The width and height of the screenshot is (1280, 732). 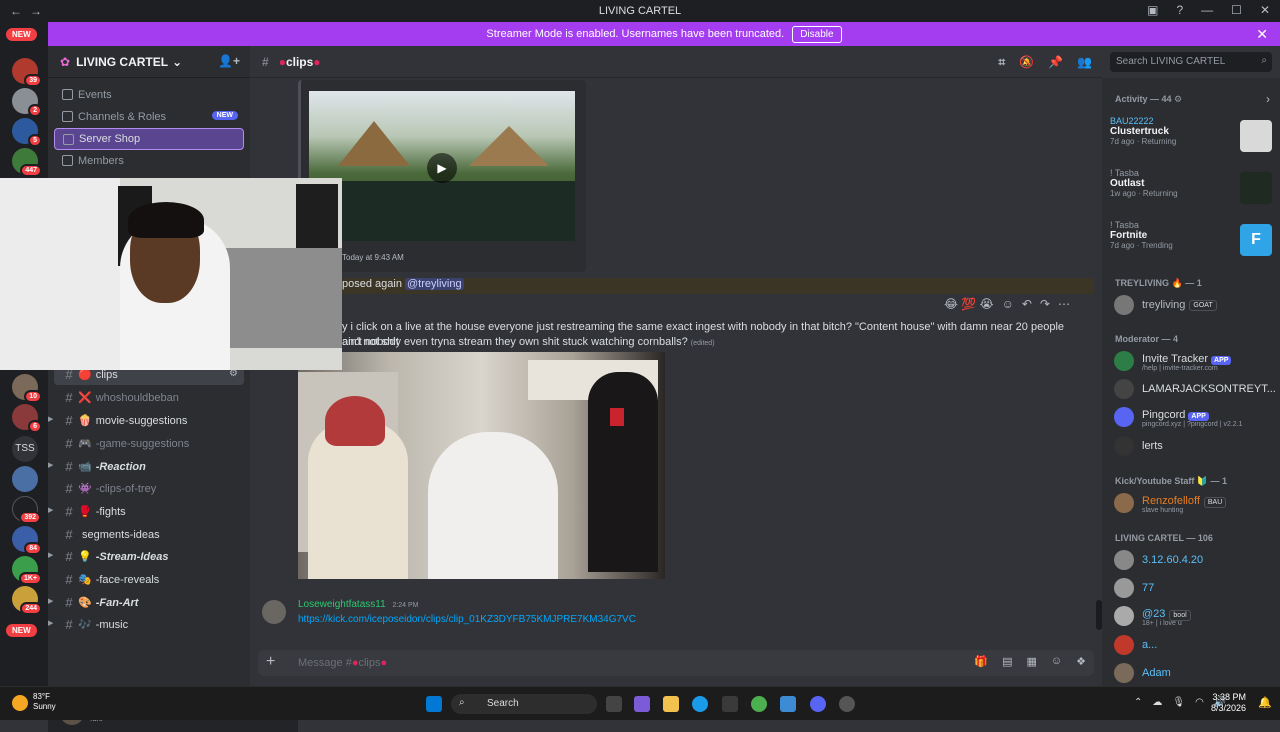 I want to click on channel-face-reveals: # 🎭 -face-reveals, so click(x=149, y=579).